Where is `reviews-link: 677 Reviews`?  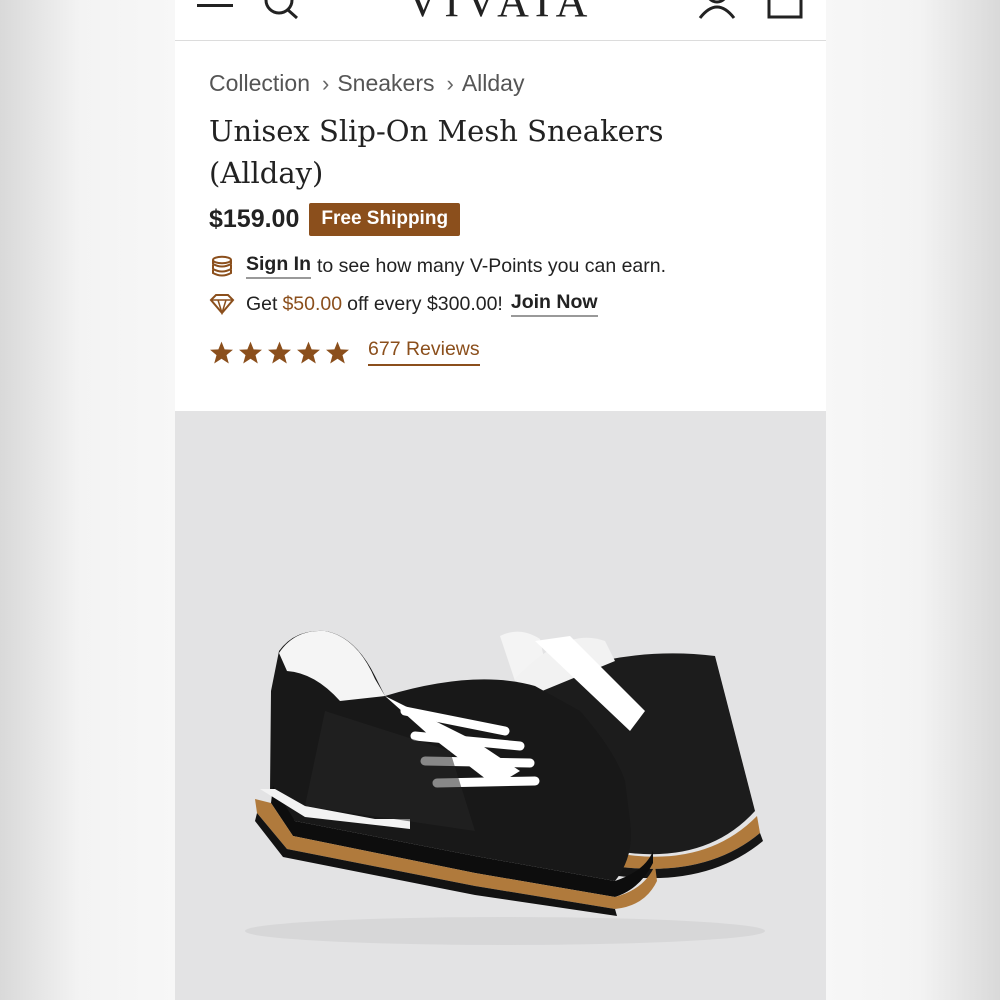 reviews-link: 677 Reviews is located at coordinates (424, 352).